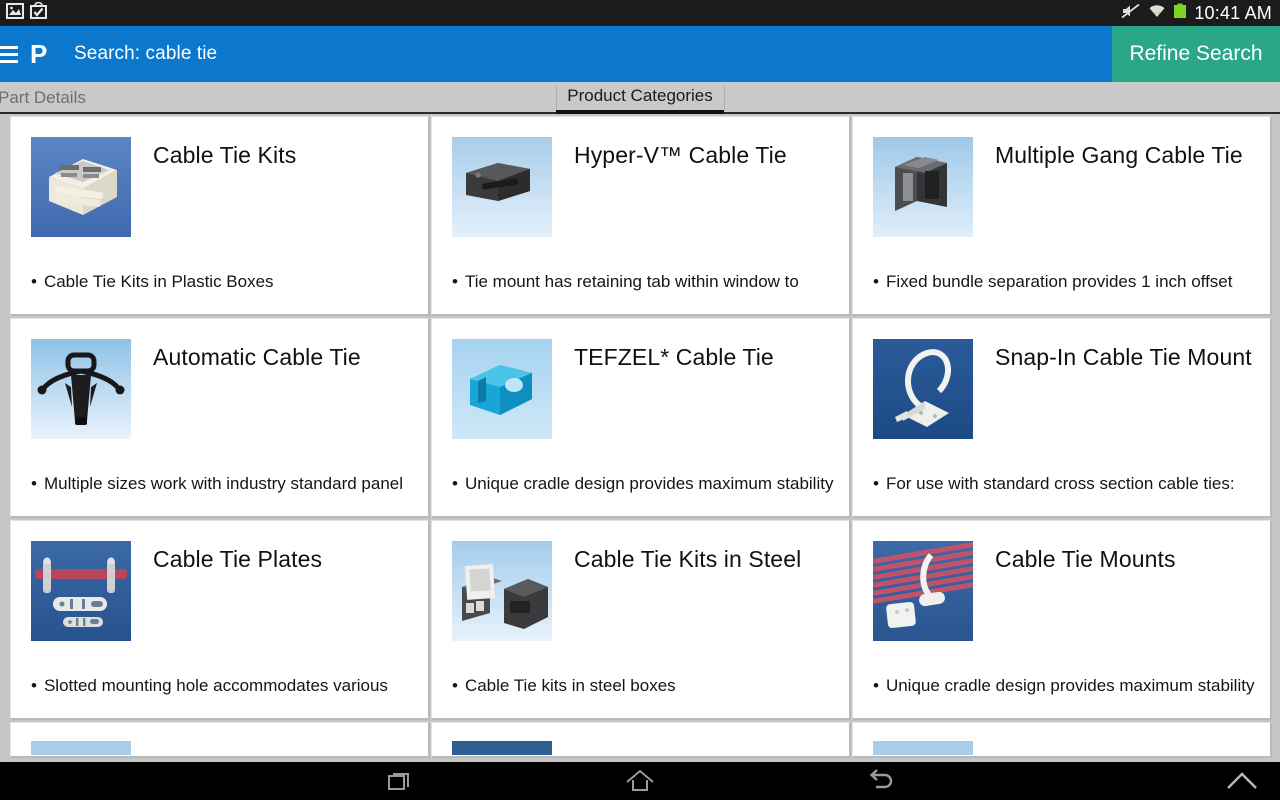 The width and height of the screenshot is (1280, 800). What do you see at coordinates (1196, 54) in the screenshot?
I see `refine-search-button: Refine Search` at bounding box center [1196, 54].